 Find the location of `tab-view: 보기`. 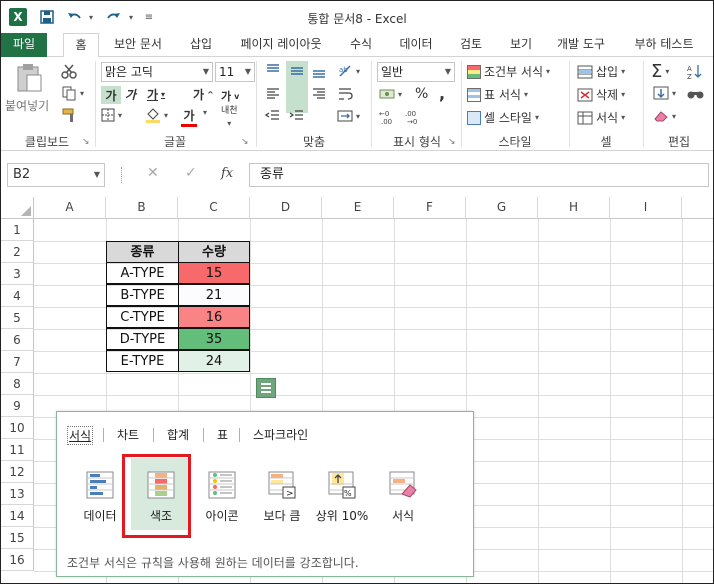

tab-view: 보기 is located at coordinates (521, 45).